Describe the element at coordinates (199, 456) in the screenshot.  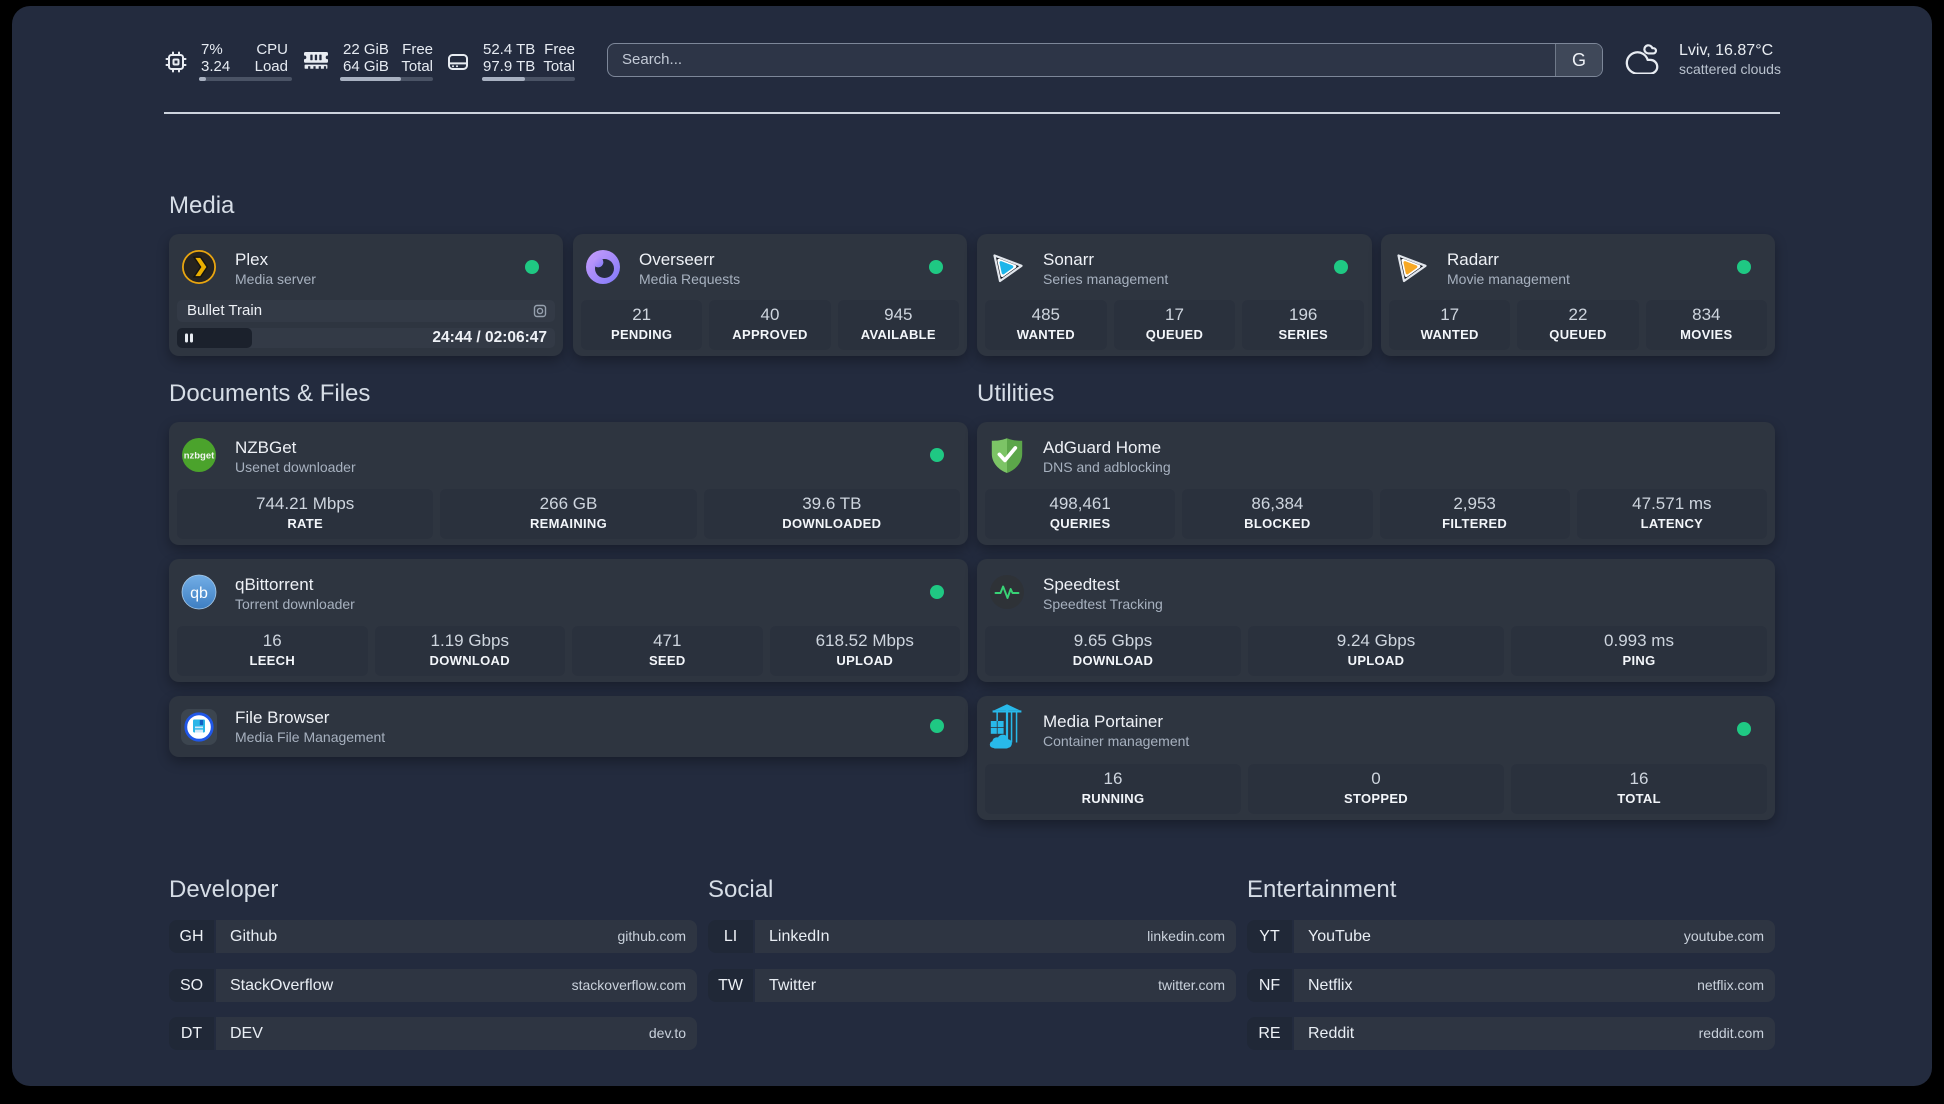
I see `svg-text: nzbget` at that location.